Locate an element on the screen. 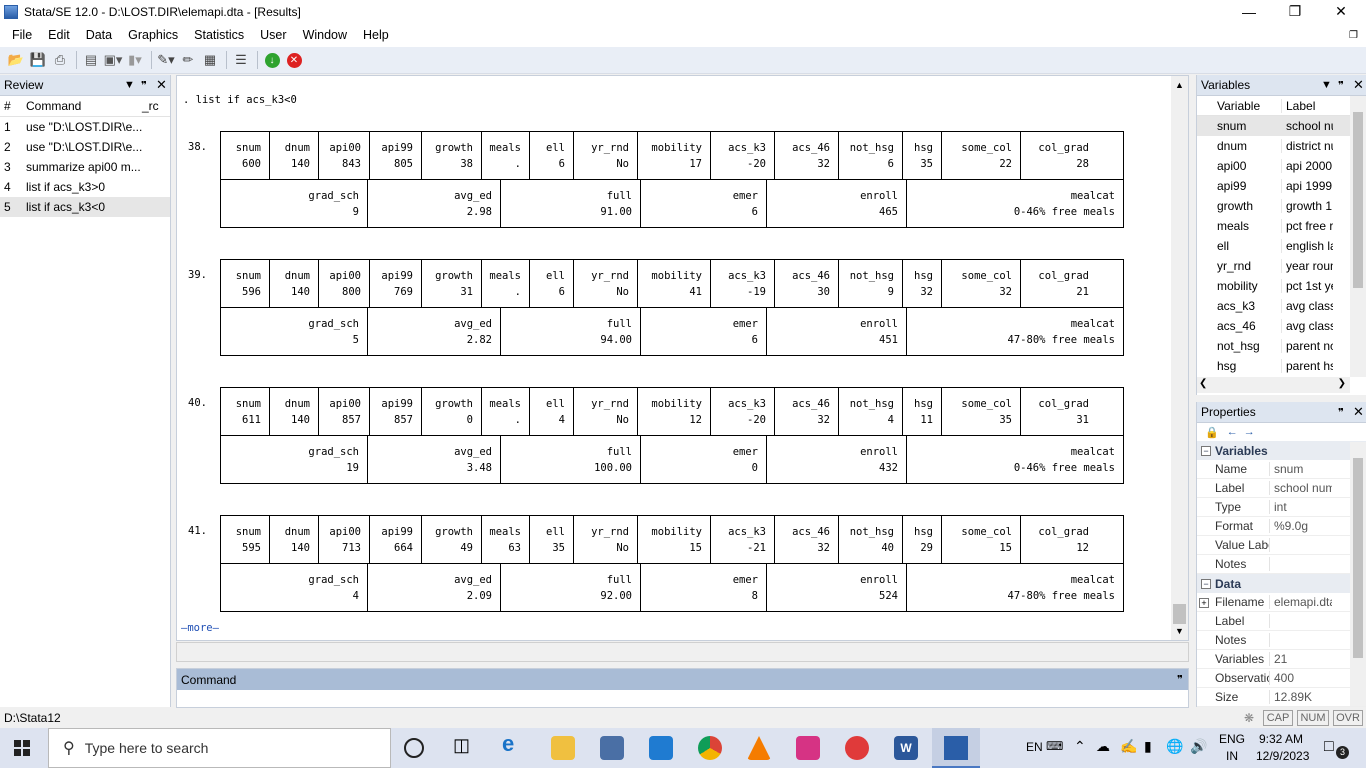  menu-statistics: Statistics is located at coordinates (219, 35).